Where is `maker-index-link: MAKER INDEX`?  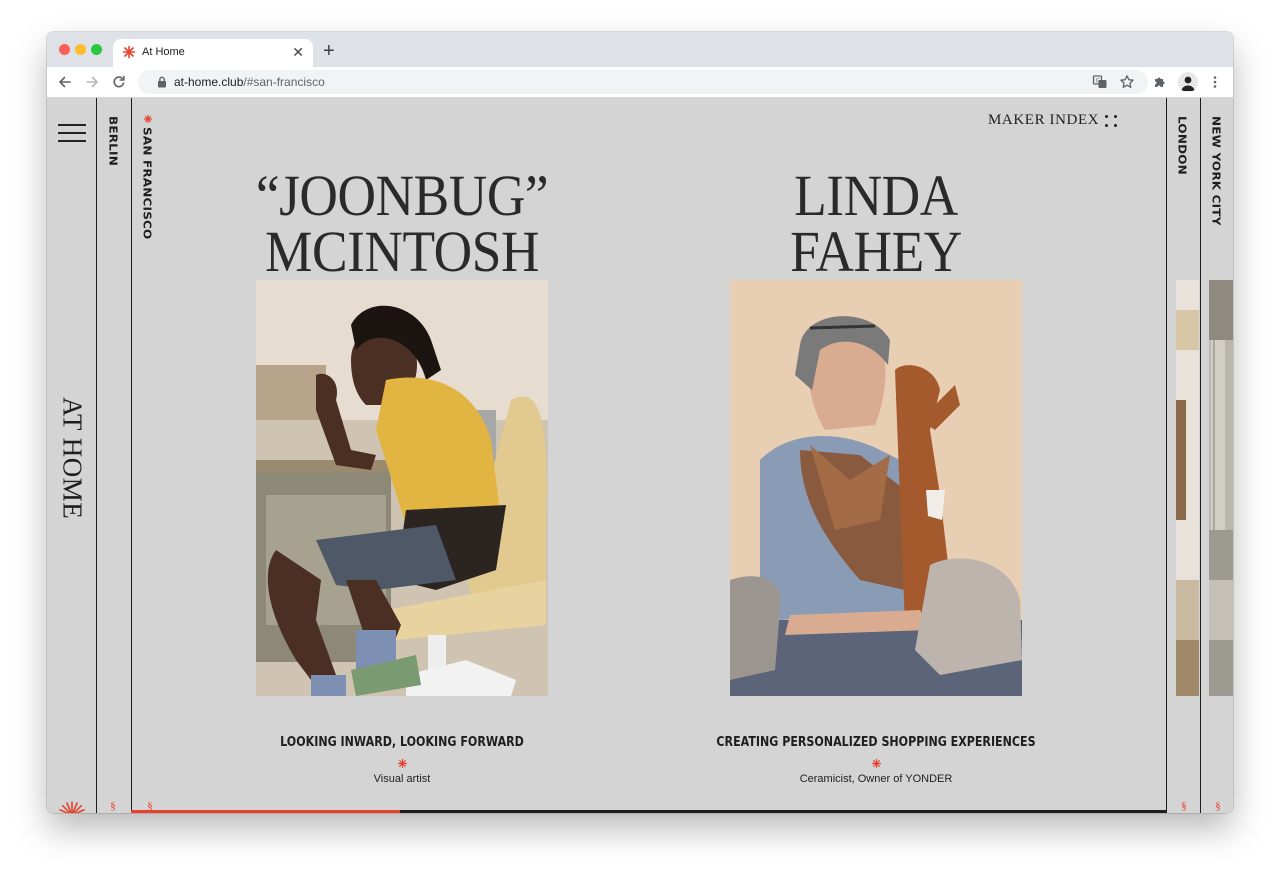 maker-index-link: MAKER INDEX is located at coordinates (1043, 120).